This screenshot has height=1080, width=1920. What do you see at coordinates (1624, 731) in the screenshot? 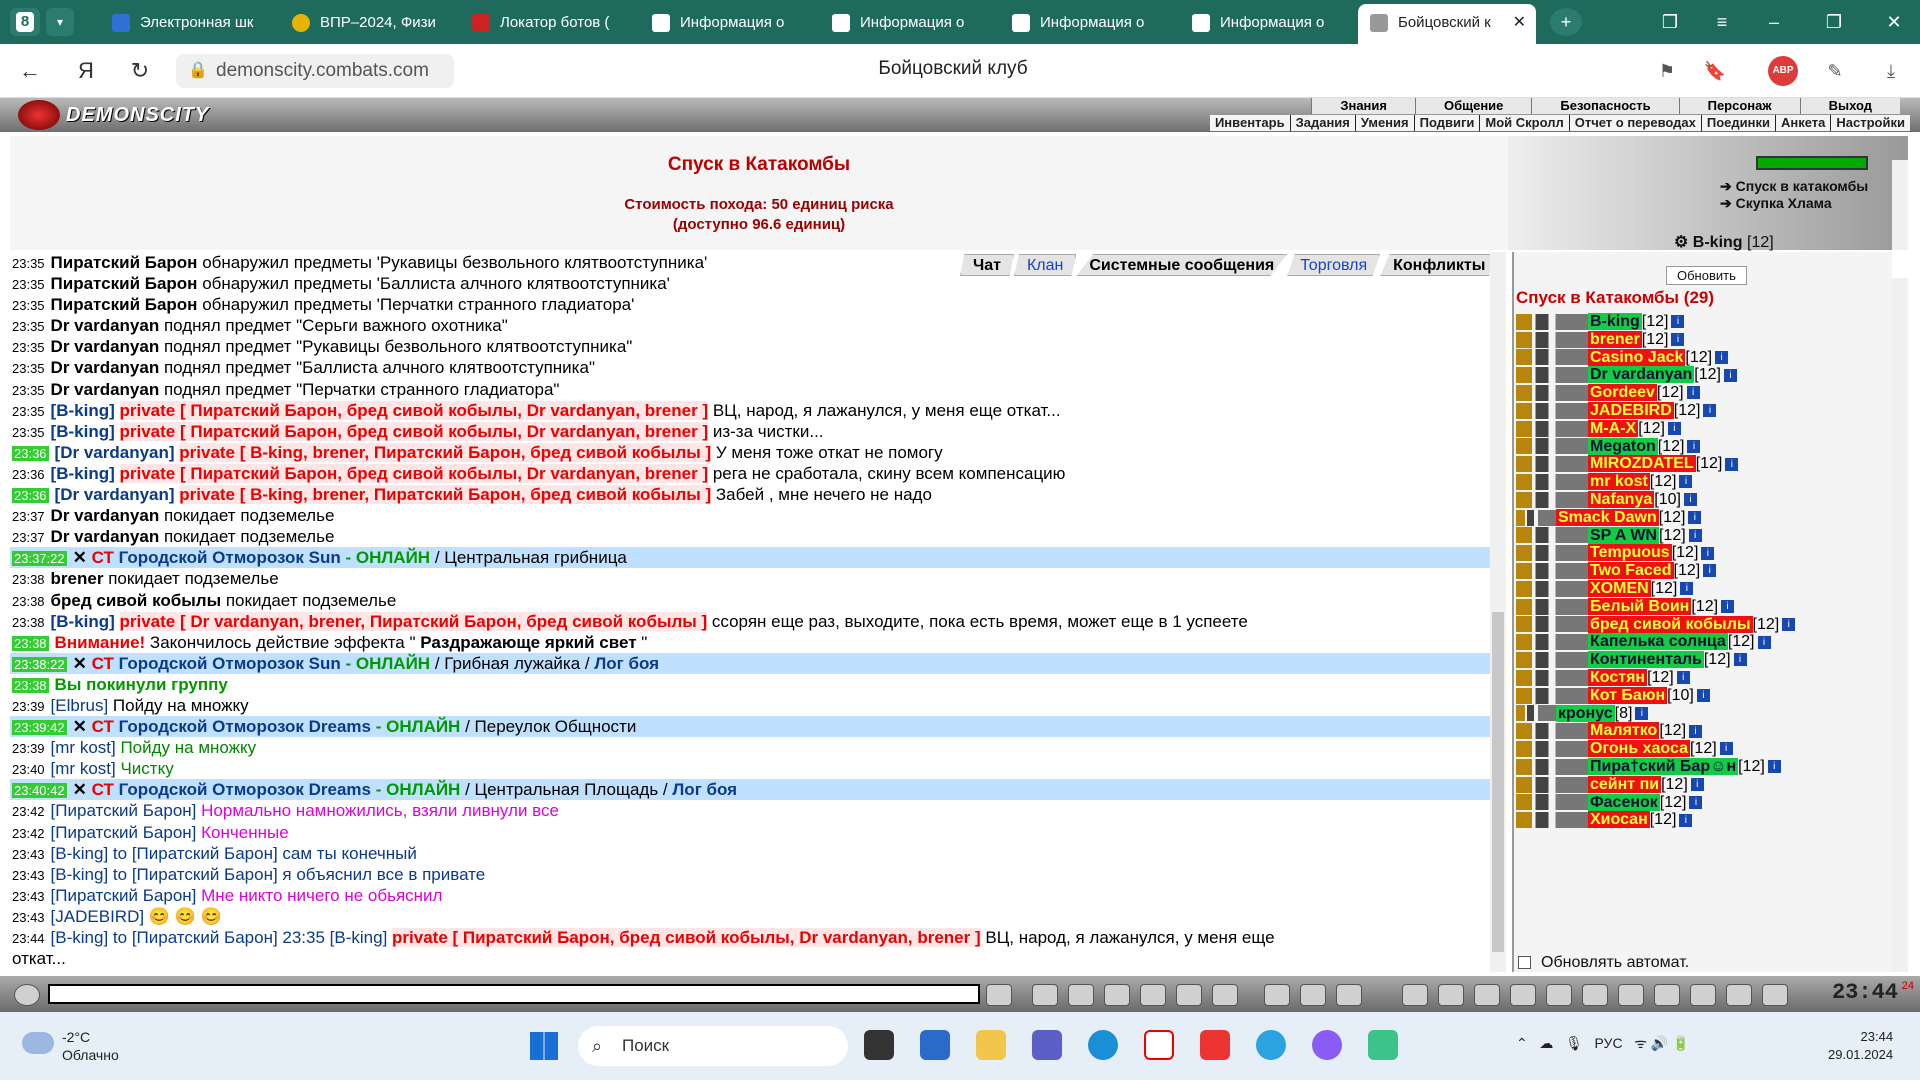
I see `user-name: Малятко` at bounding box center [1624, 731].